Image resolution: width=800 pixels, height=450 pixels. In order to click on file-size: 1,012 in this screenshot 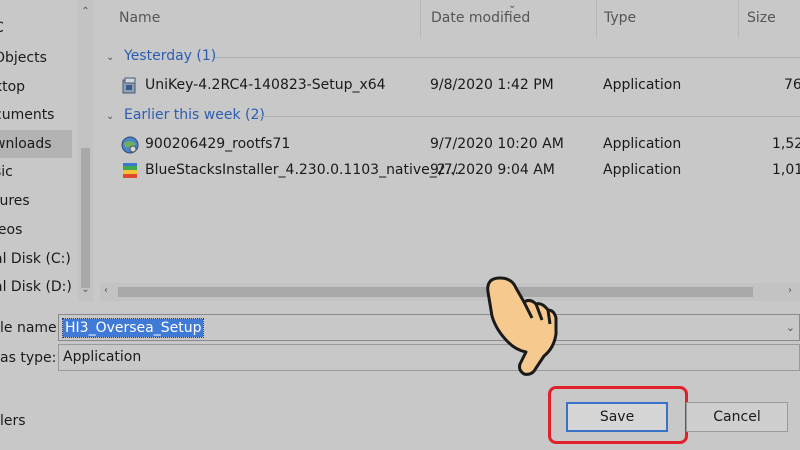, I will do `click(786, 170)`.